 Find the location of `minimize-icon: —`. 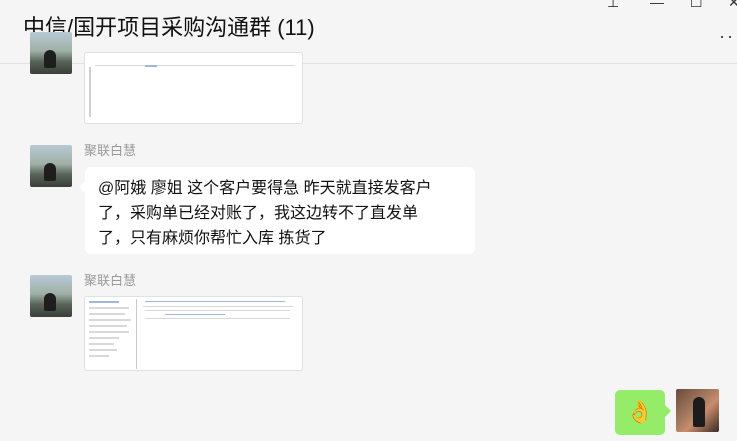

minimize-icon: — is located at coordinates (657, 5).